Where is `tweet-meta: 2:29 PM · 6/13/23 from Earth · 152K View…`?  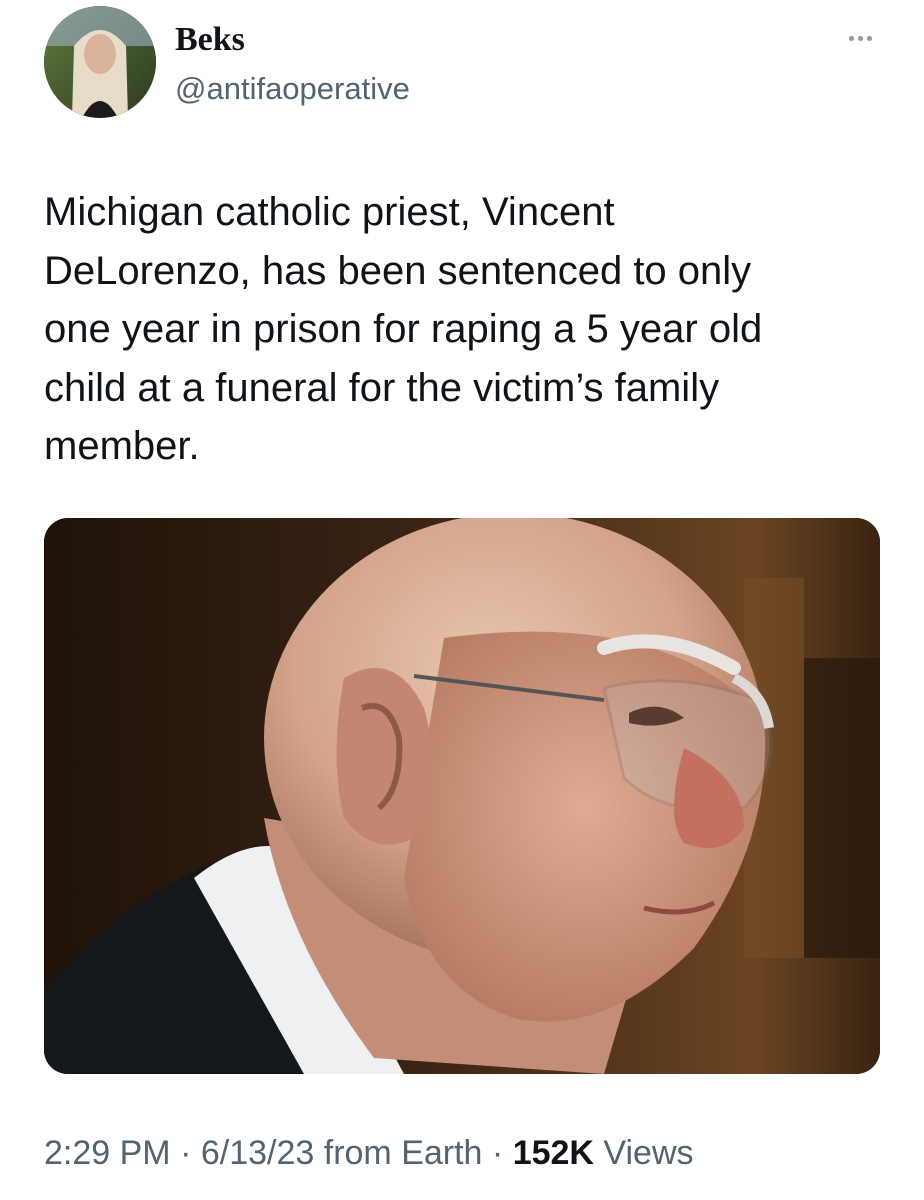 tweet-meta: 2:29 PM · 6/13/23 from Earth · 152K View… is located at coordinates (369, 1153).